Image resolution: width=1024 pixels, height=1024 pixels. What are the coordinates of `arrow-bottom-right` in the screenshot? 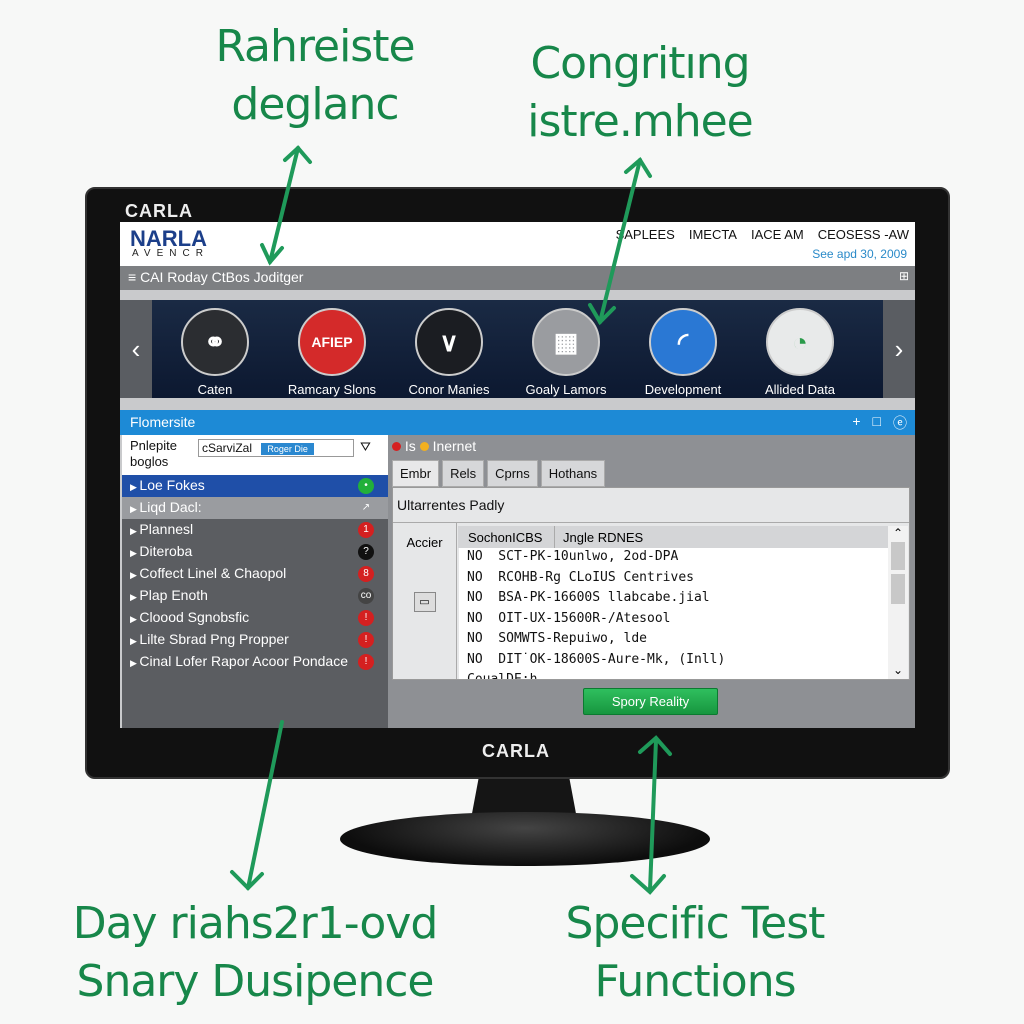 It's located at (651, 815).